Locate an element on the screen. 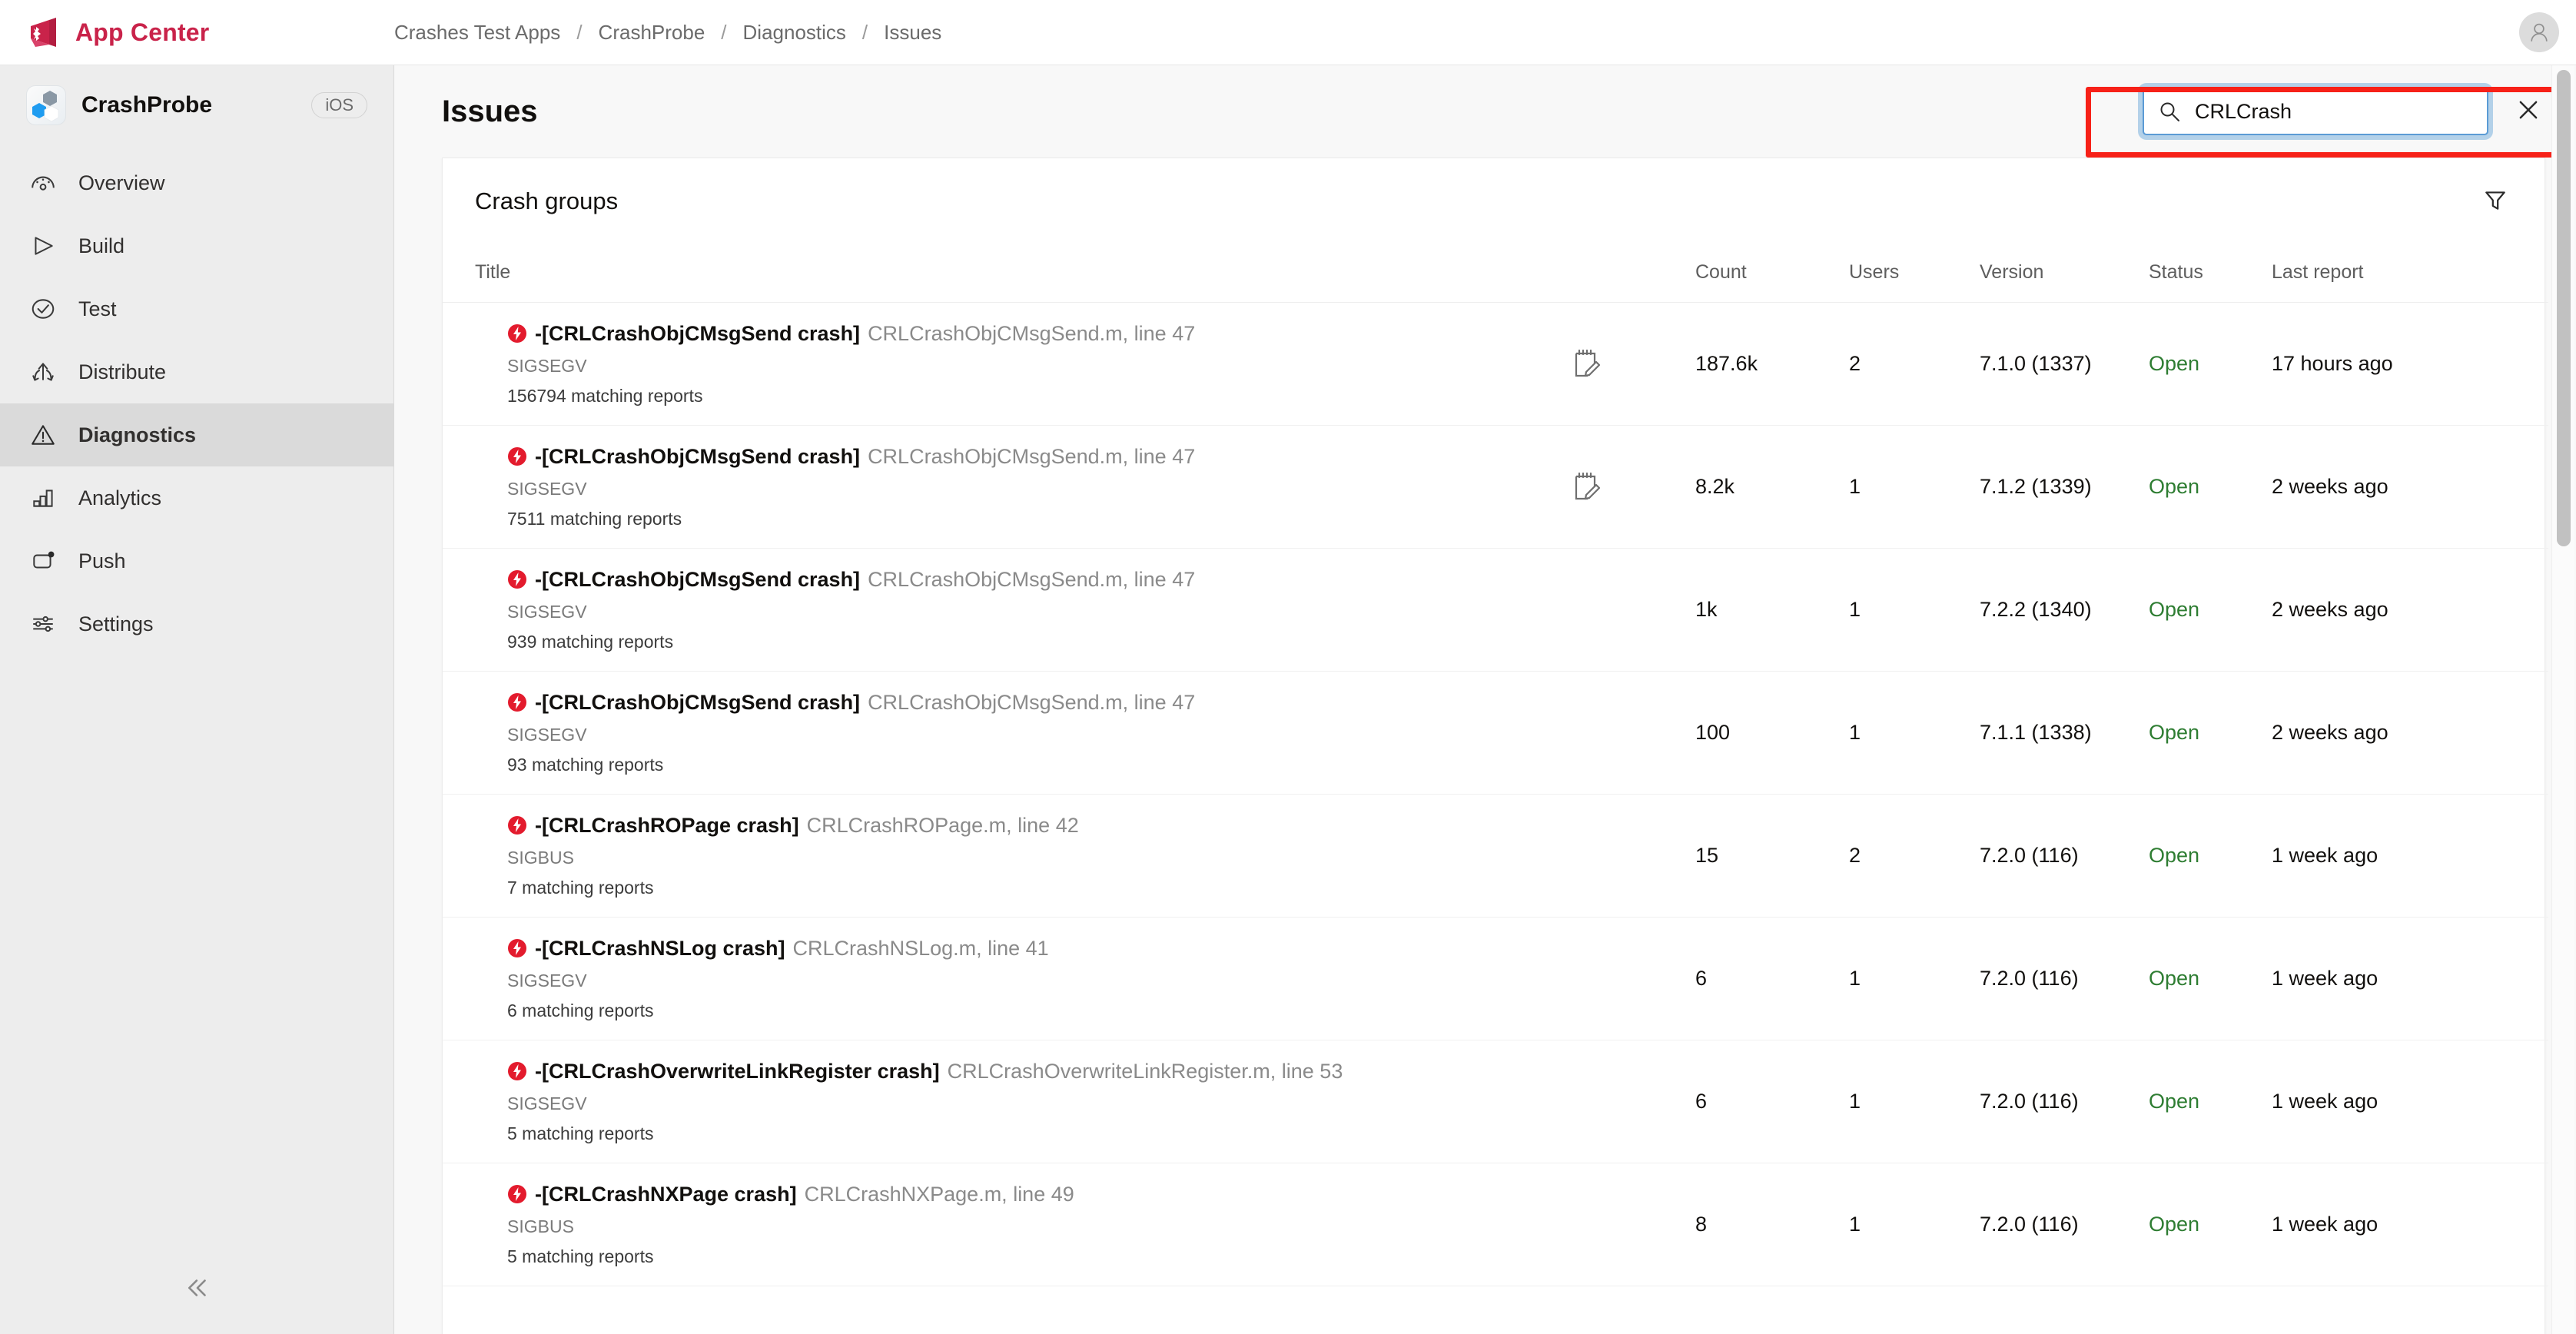 The height and width of the screenshot is (1334, 2576). filter-button is located at coordinates (2495, 202).